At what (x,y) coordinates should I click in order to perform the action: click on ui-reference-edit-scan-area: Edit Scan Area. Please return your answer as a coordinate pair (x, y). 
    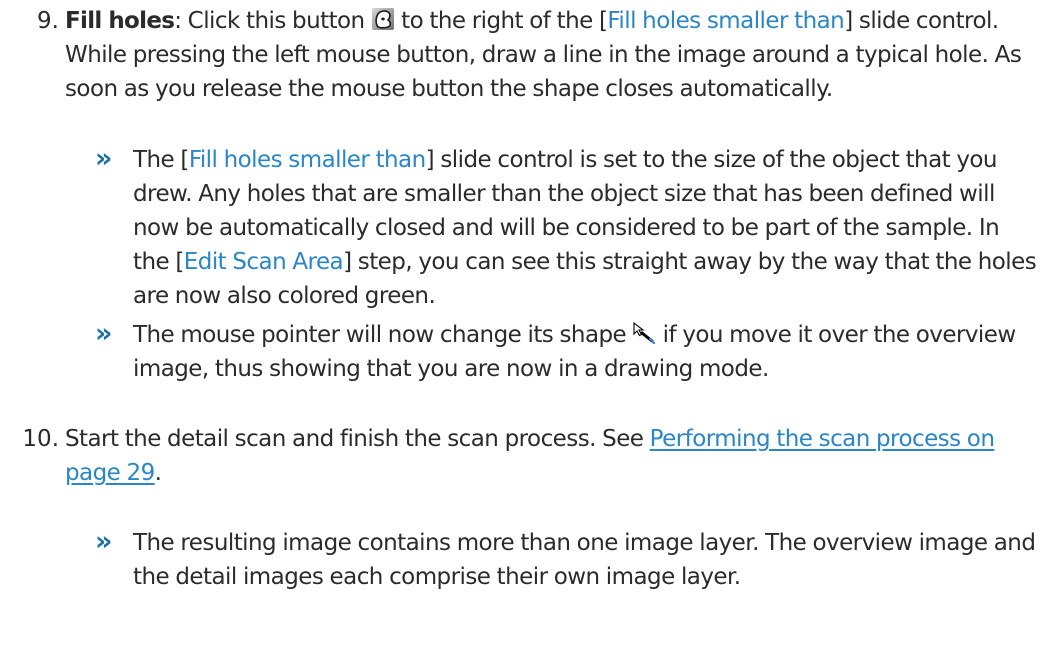
    Looking at the image, I should click on (263, 262).